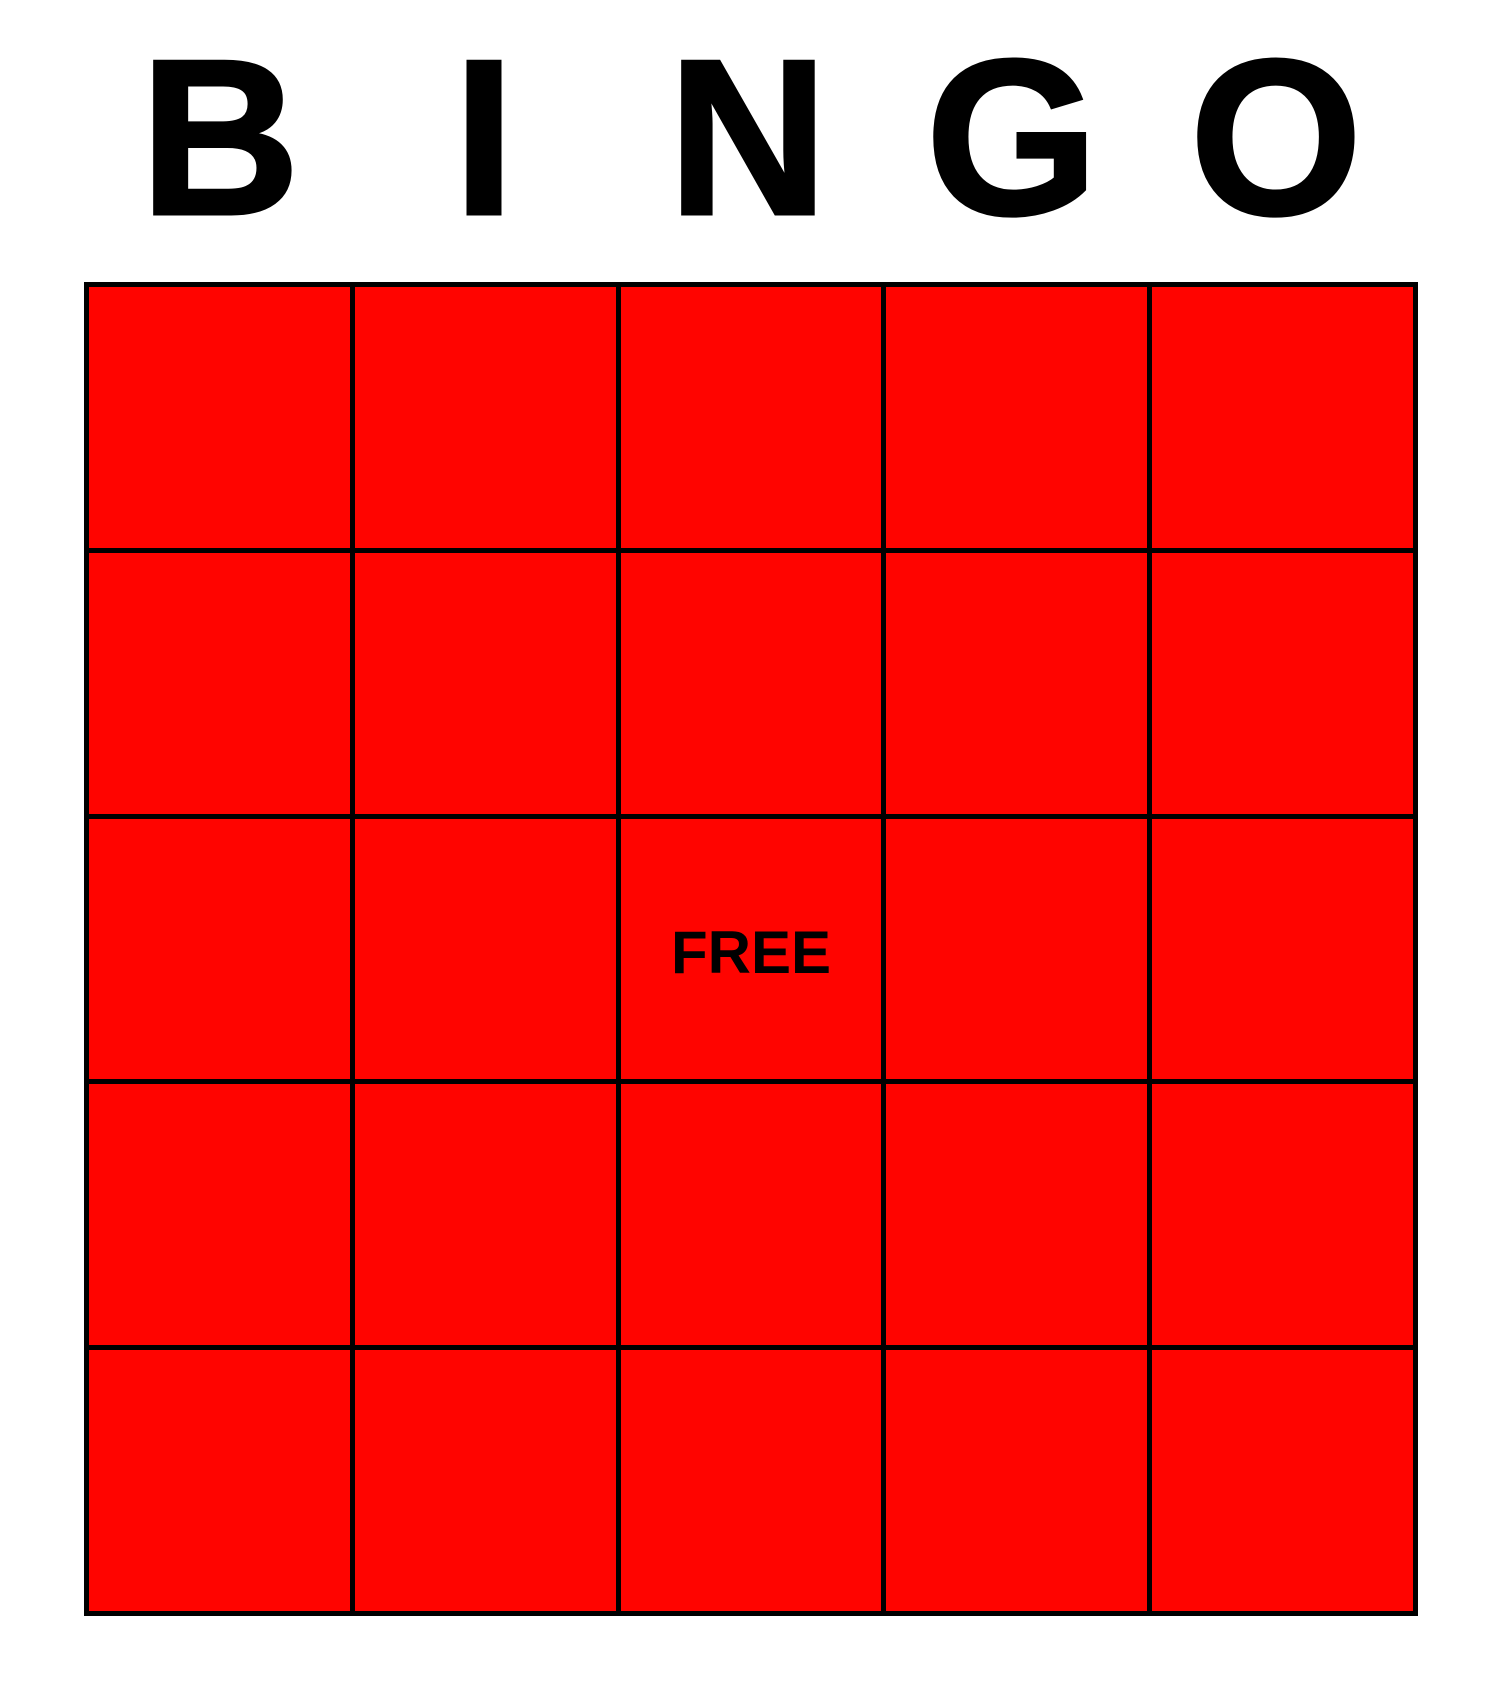  What do you see at coordinates (1017, 1215) in the screenshot?
I see `bingo-cell-g4` at bounding box center [1017, 1215].